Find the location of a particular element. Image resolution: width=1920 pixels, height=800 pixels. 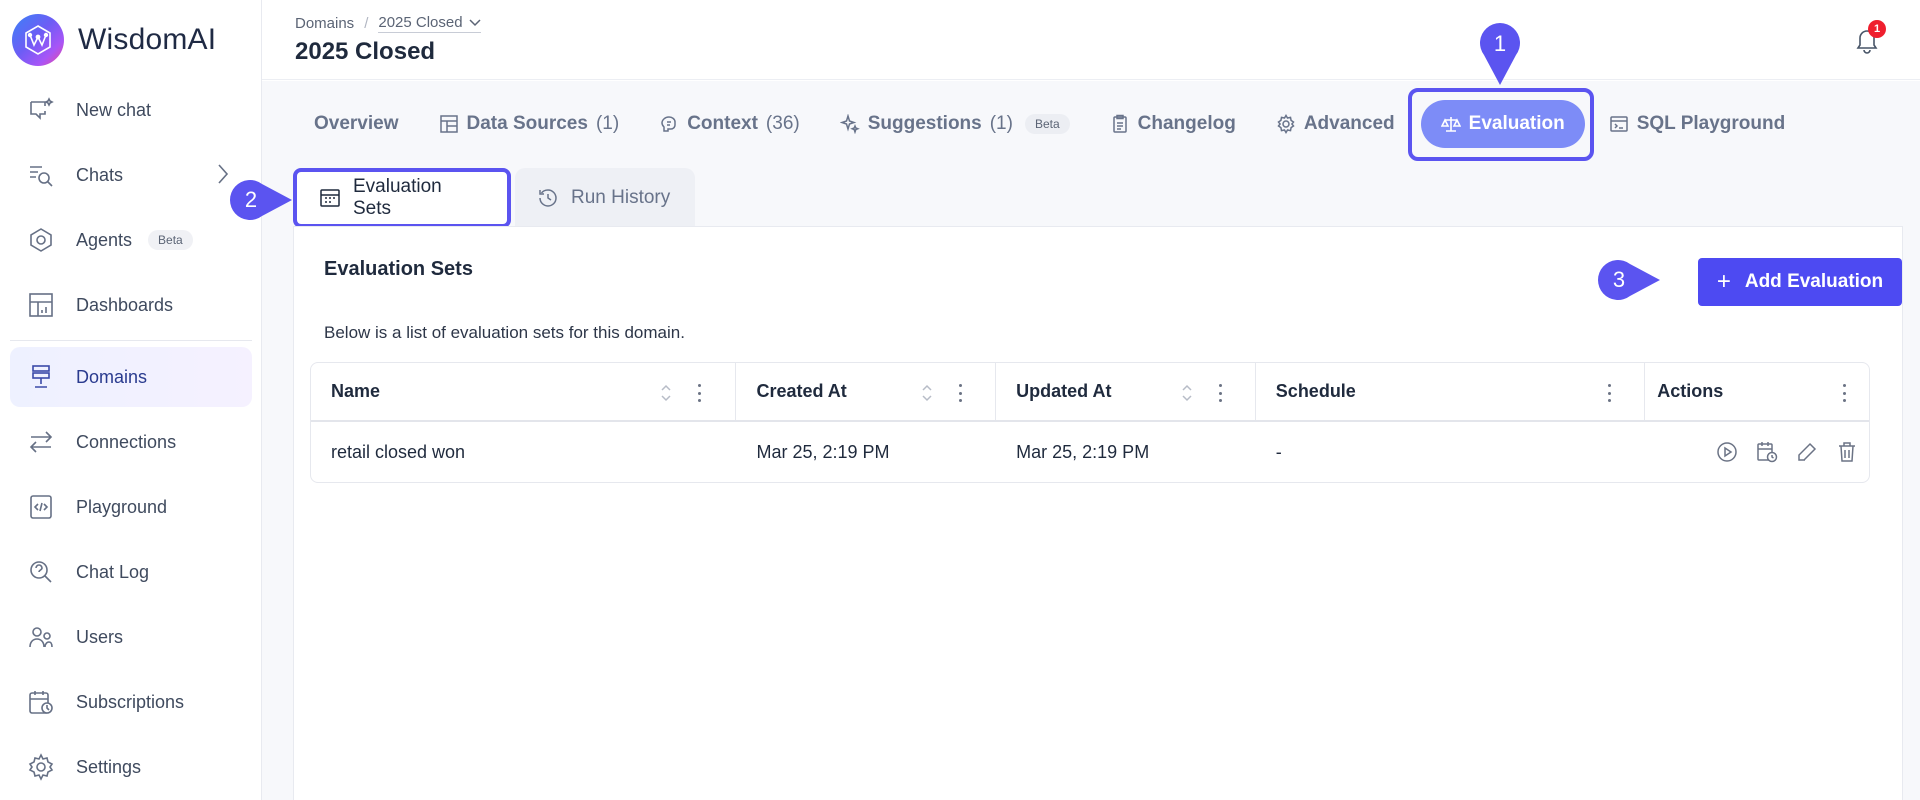

tab-suggestions: Suggestions (1) Beta is located at coordinates (955, 124).